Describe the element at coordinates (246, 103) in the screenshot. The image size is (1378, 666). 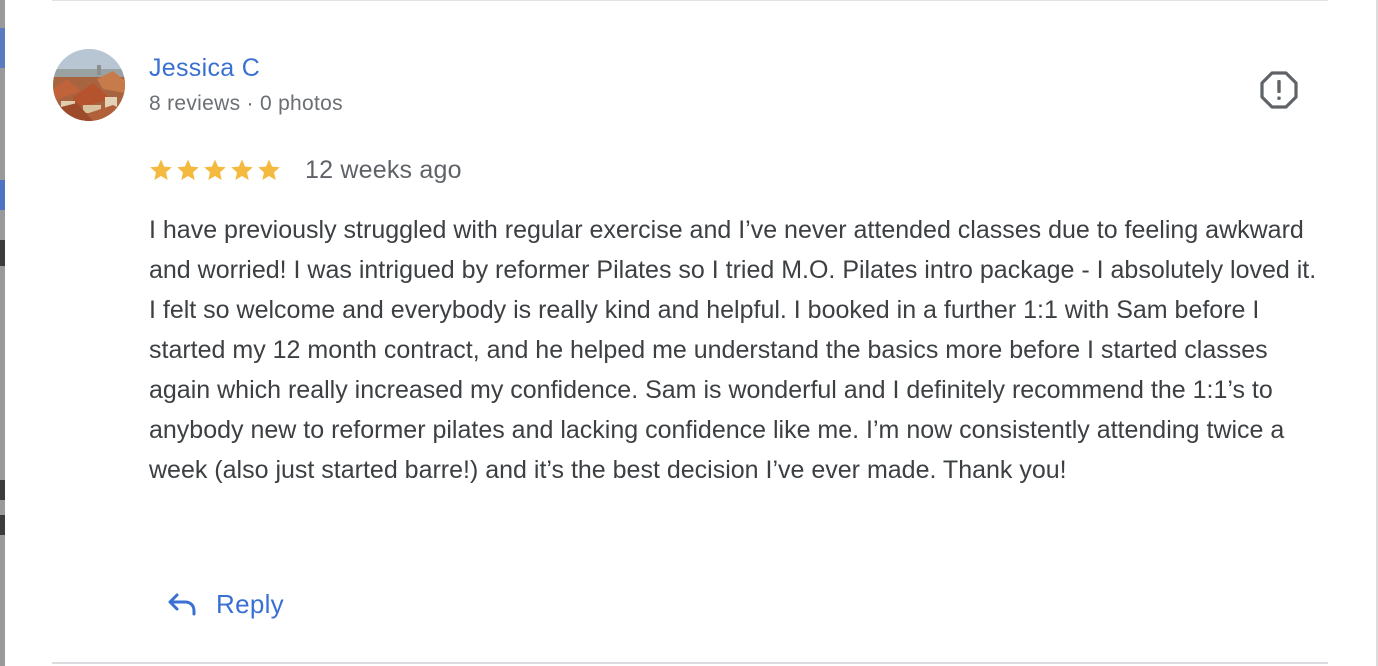
I see `reviewer-meta: 8 reviews · 0 photos` at that location.